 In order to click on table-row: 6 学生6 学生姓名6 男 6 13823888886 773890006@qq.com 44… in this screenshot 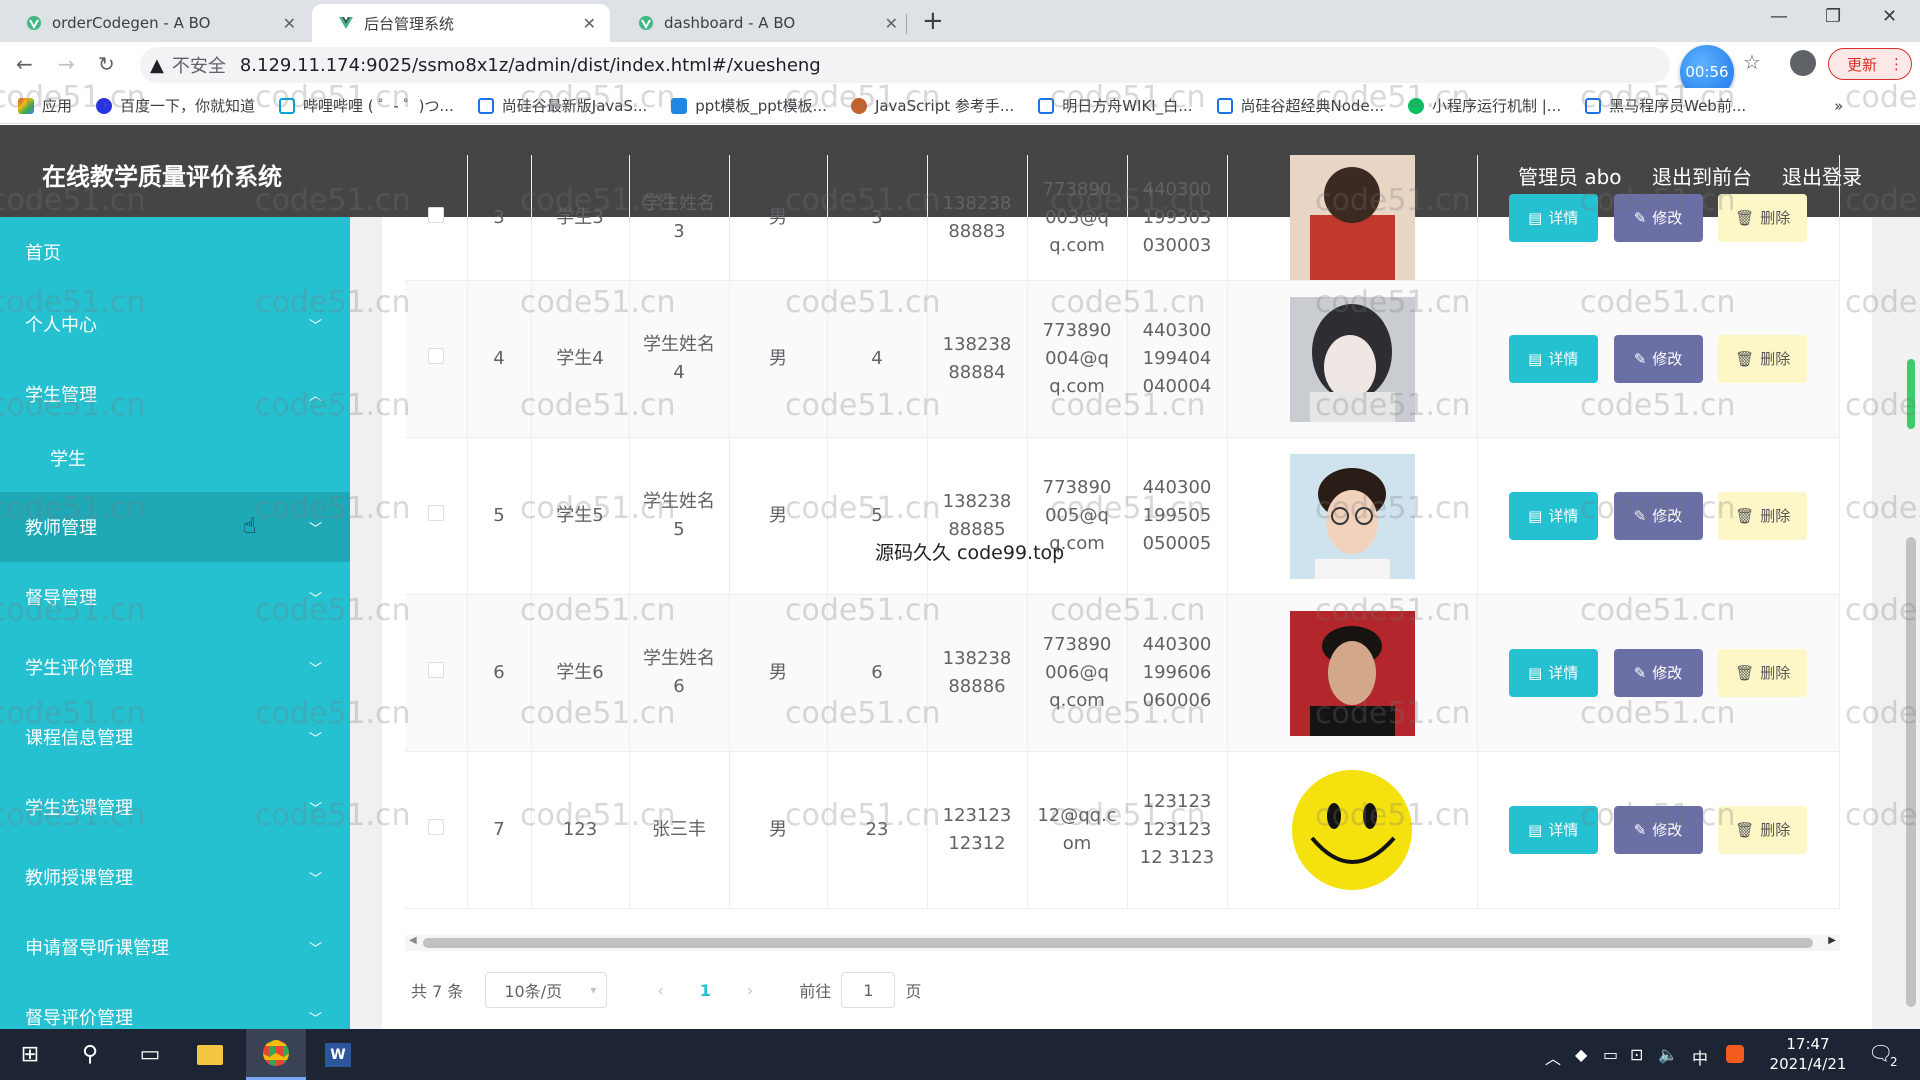, I will do `click(1122, 673)`.